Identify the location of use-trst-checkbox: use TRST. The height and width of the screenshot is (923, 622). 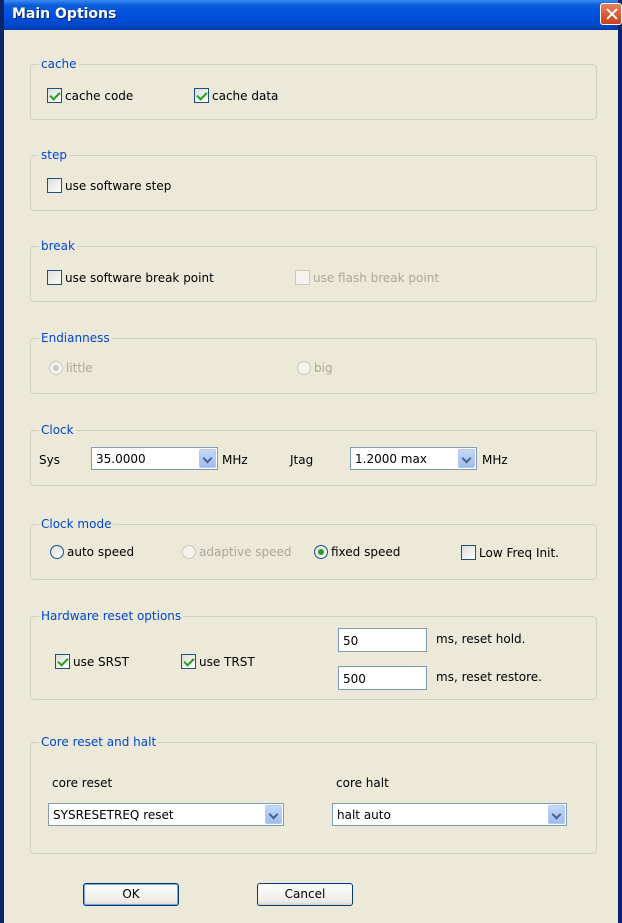
(218, 661).